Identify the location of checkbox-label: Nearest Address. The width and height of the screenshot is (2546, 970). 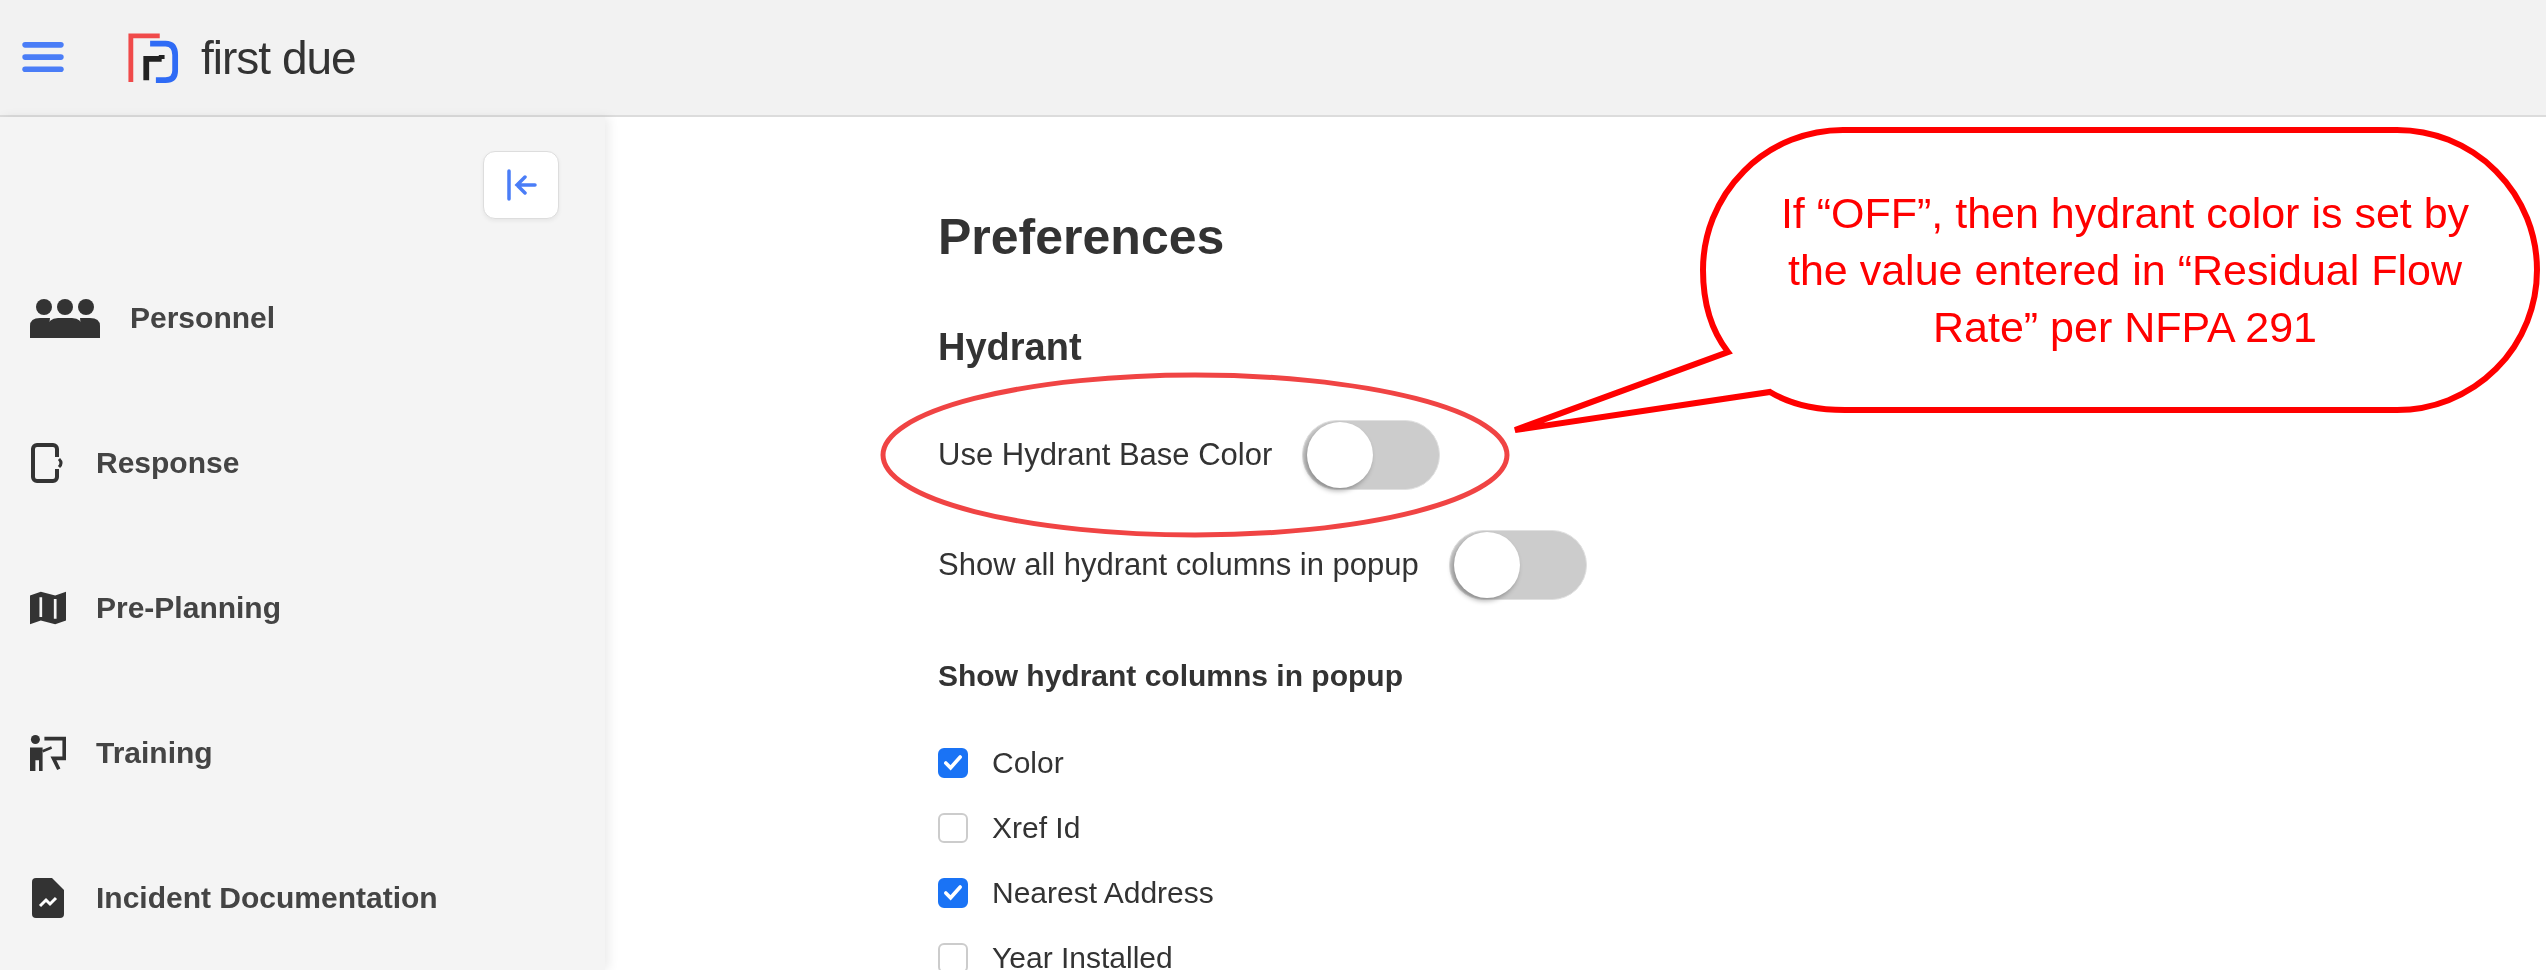
(1103, 892).